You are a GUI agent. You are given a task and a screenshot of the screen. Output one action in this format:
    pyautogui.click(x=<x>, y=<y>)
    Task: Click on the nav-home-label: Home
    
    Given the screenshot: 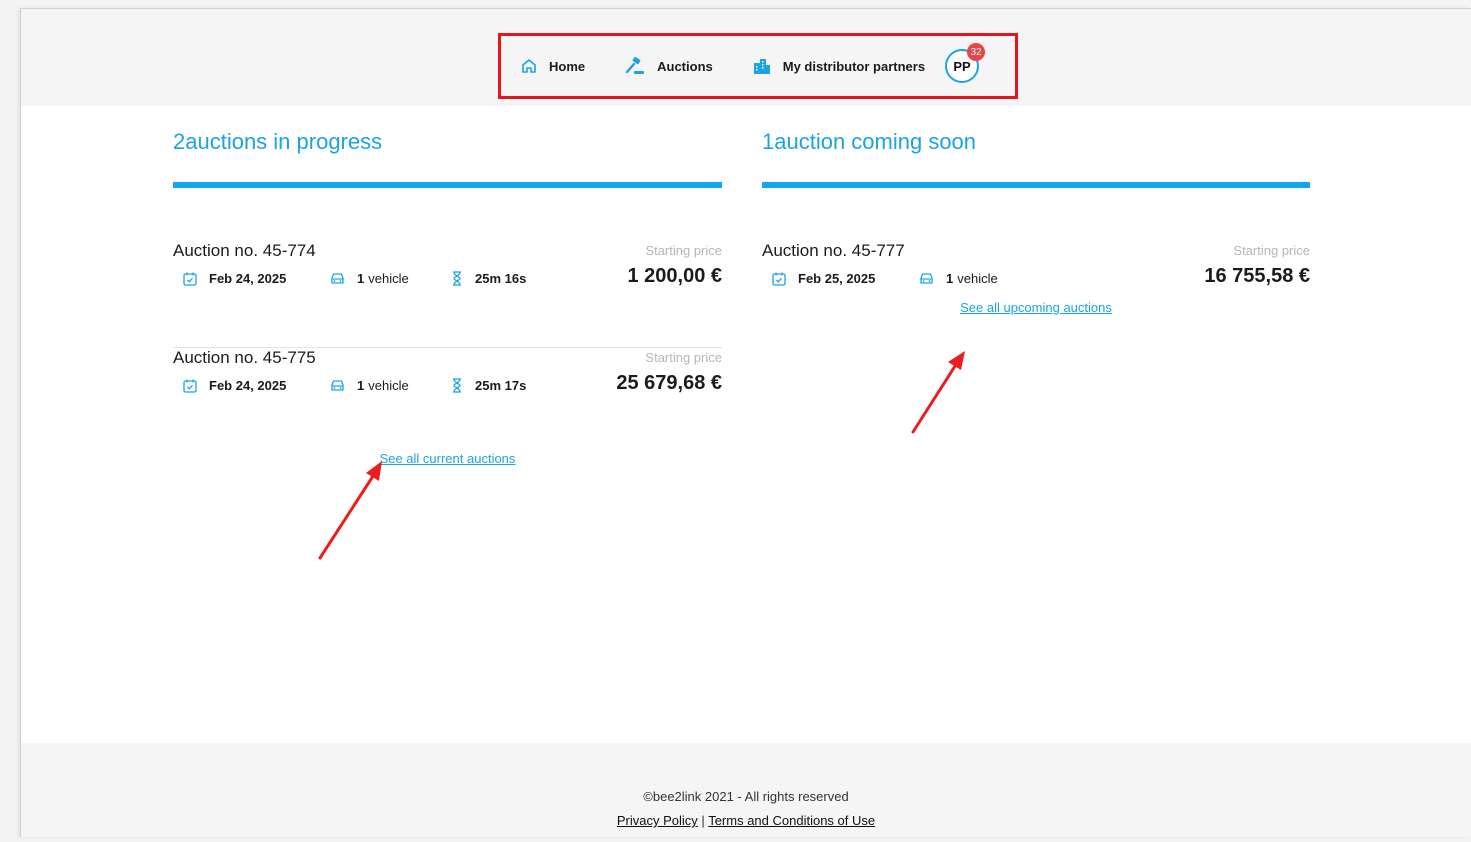 What is the action you would take?
    pyautogui.click(x=567, y=66)
    